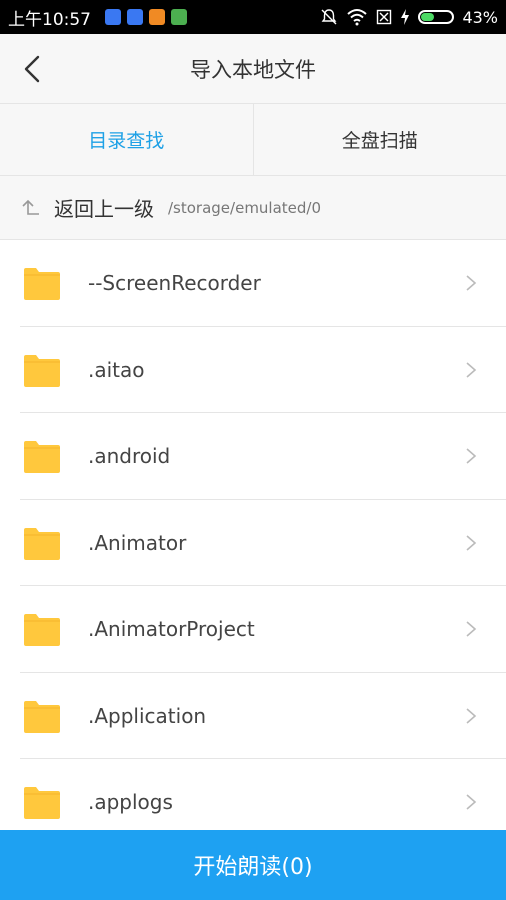 Image resolution: width=506 pixels, height=900 pixels. Describe the element at coordinates (480, 17) in the screenshot. I see `battery-percent: 43%` at that location.